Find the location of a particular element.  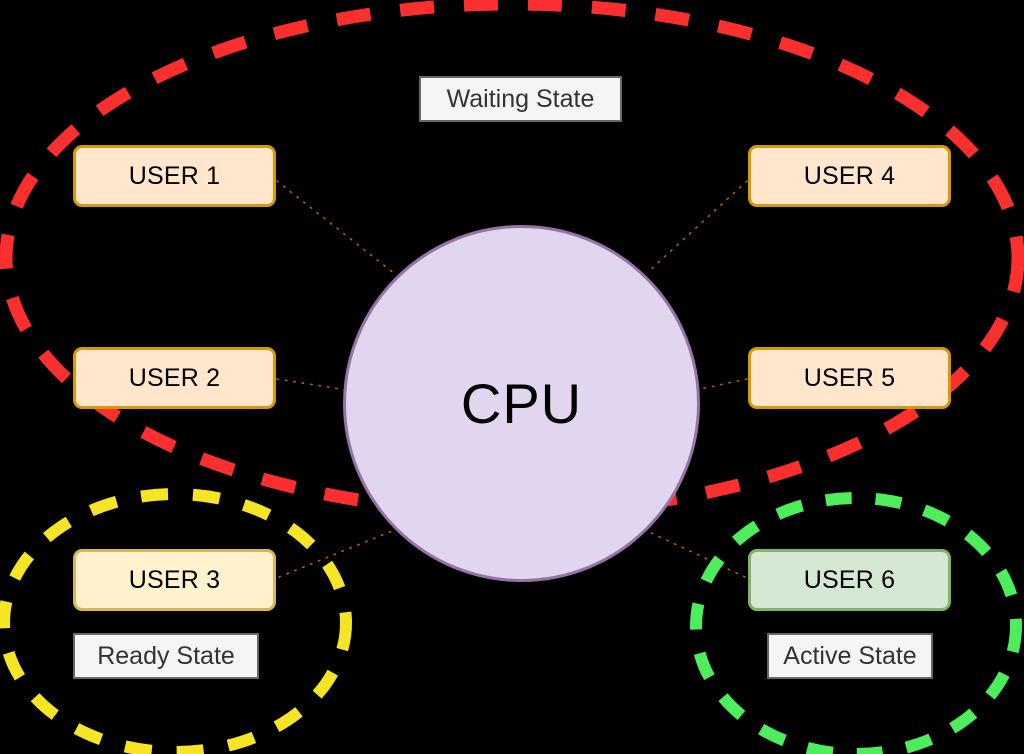

user-node-user1: USER 1 is located at coordinates (174, 176).